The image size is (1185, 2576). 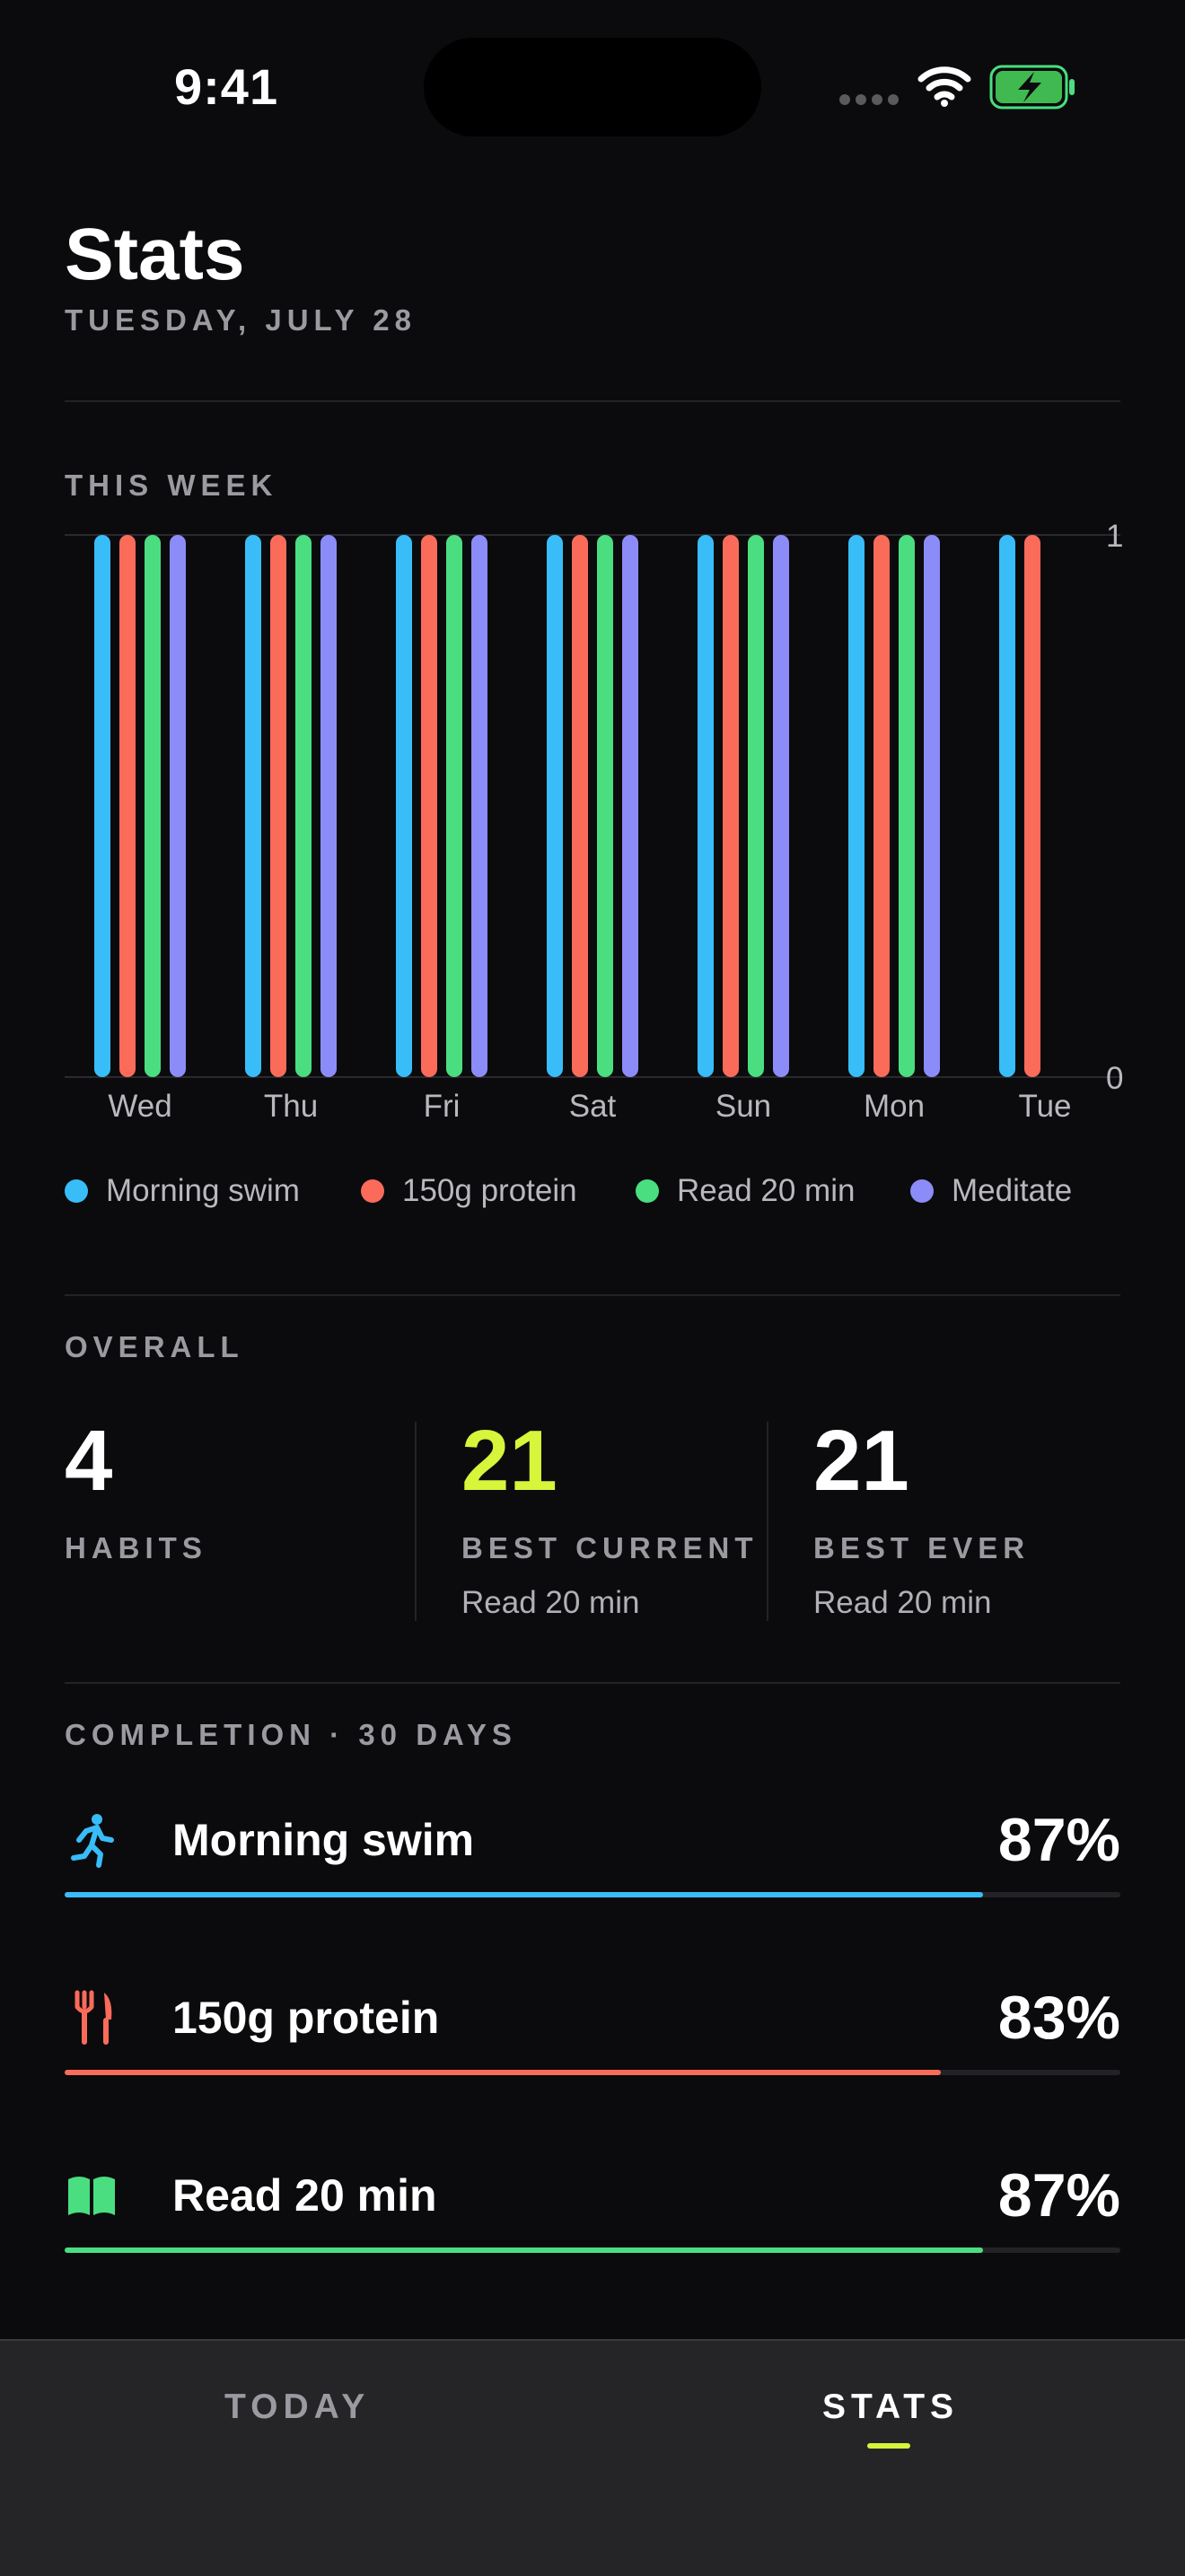 What do you see at coordinates (291, 1106) in the screenshot?
I see `x-tick-label: Thu` at bounding box center [291, 1106].